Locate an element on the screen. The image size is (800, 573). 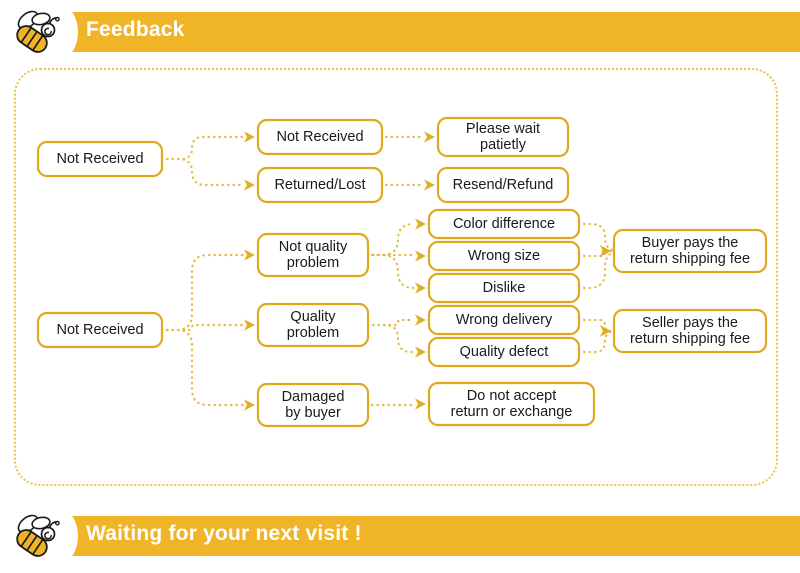
flow-node-label: Wrong size is located at coordinates (504, 256).